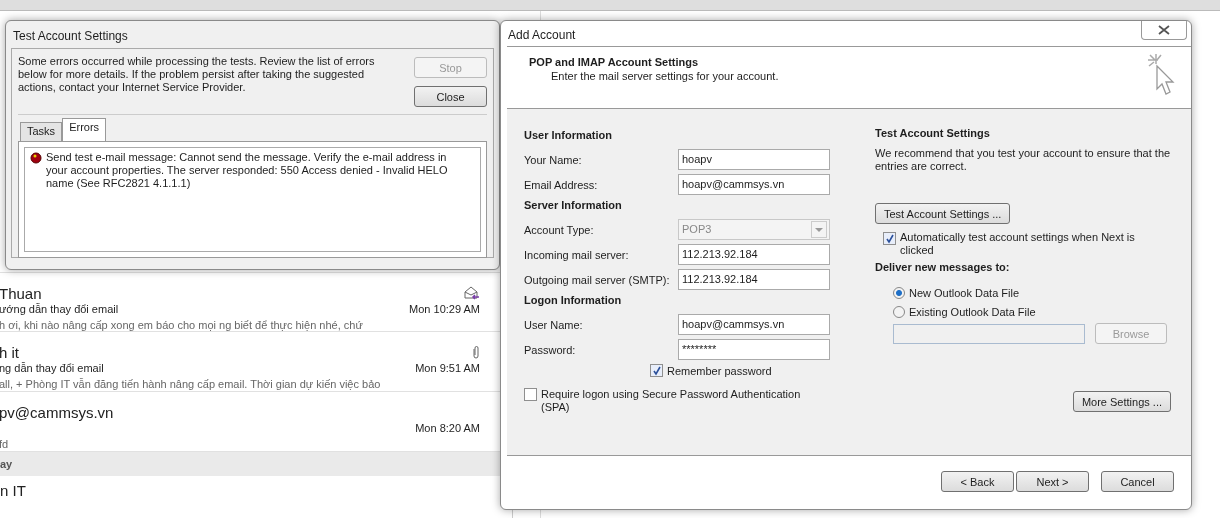 This screenshot has height=518, width=1220. Describe the element at coordinates (553, 159) in the screenshot. I see `field-label: Your Name:` at that location.